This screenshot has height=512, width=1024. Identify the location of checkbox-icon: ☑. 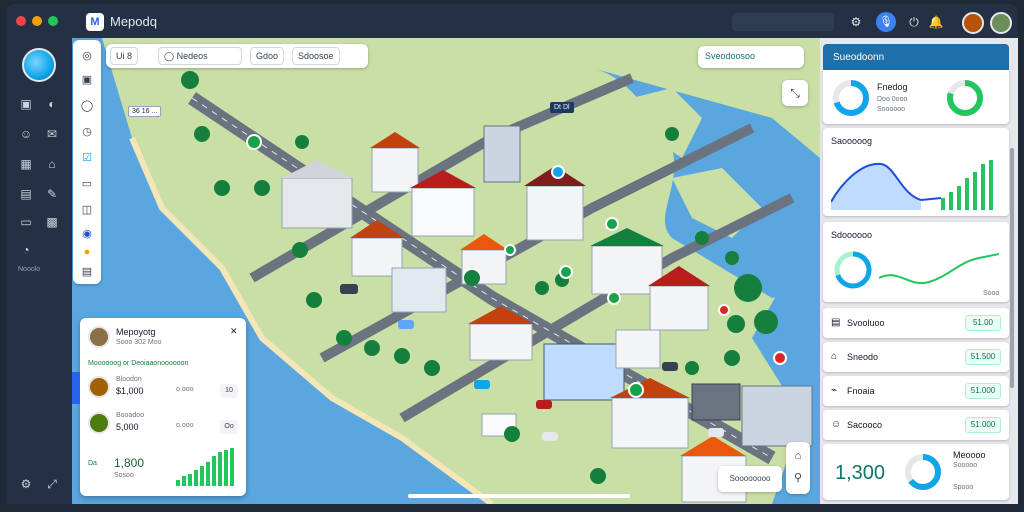
(87, 158).